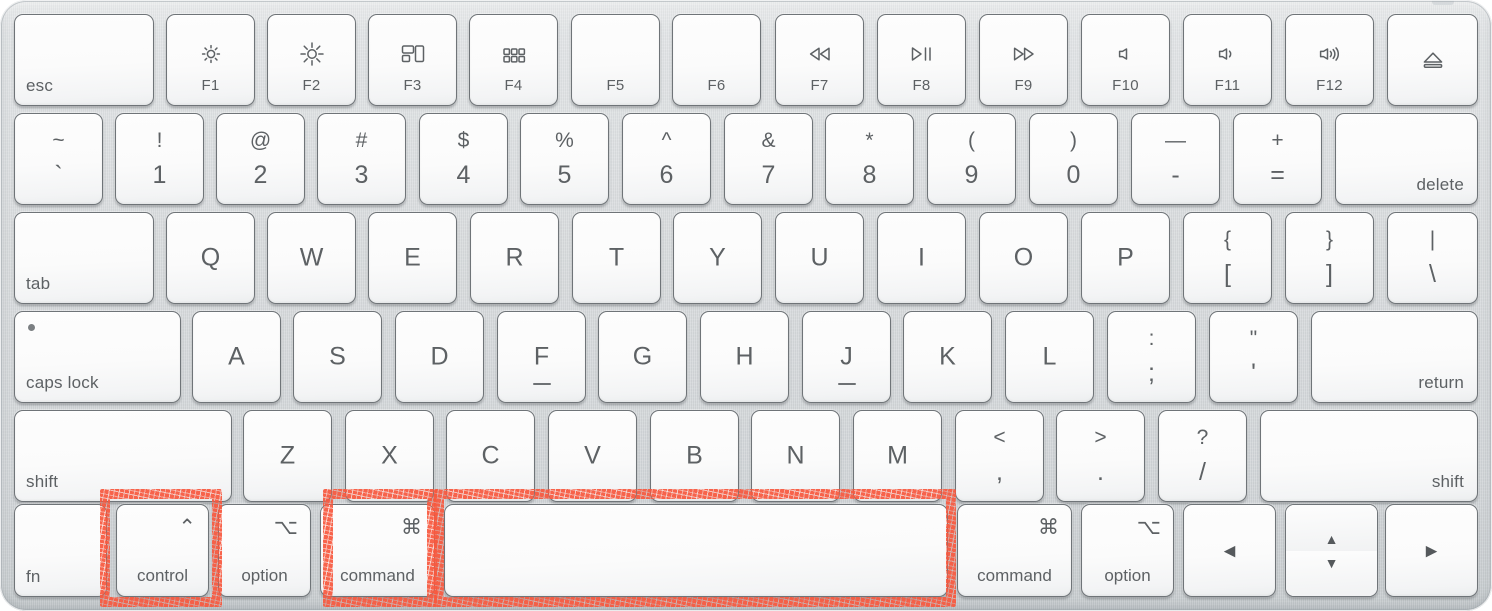 The height and width of the screenshot is (611, 1492). What do you see at coordinates (490, 456) in the screenshot?
I see `key-letter-c: C` at bounding box center [490, 456].